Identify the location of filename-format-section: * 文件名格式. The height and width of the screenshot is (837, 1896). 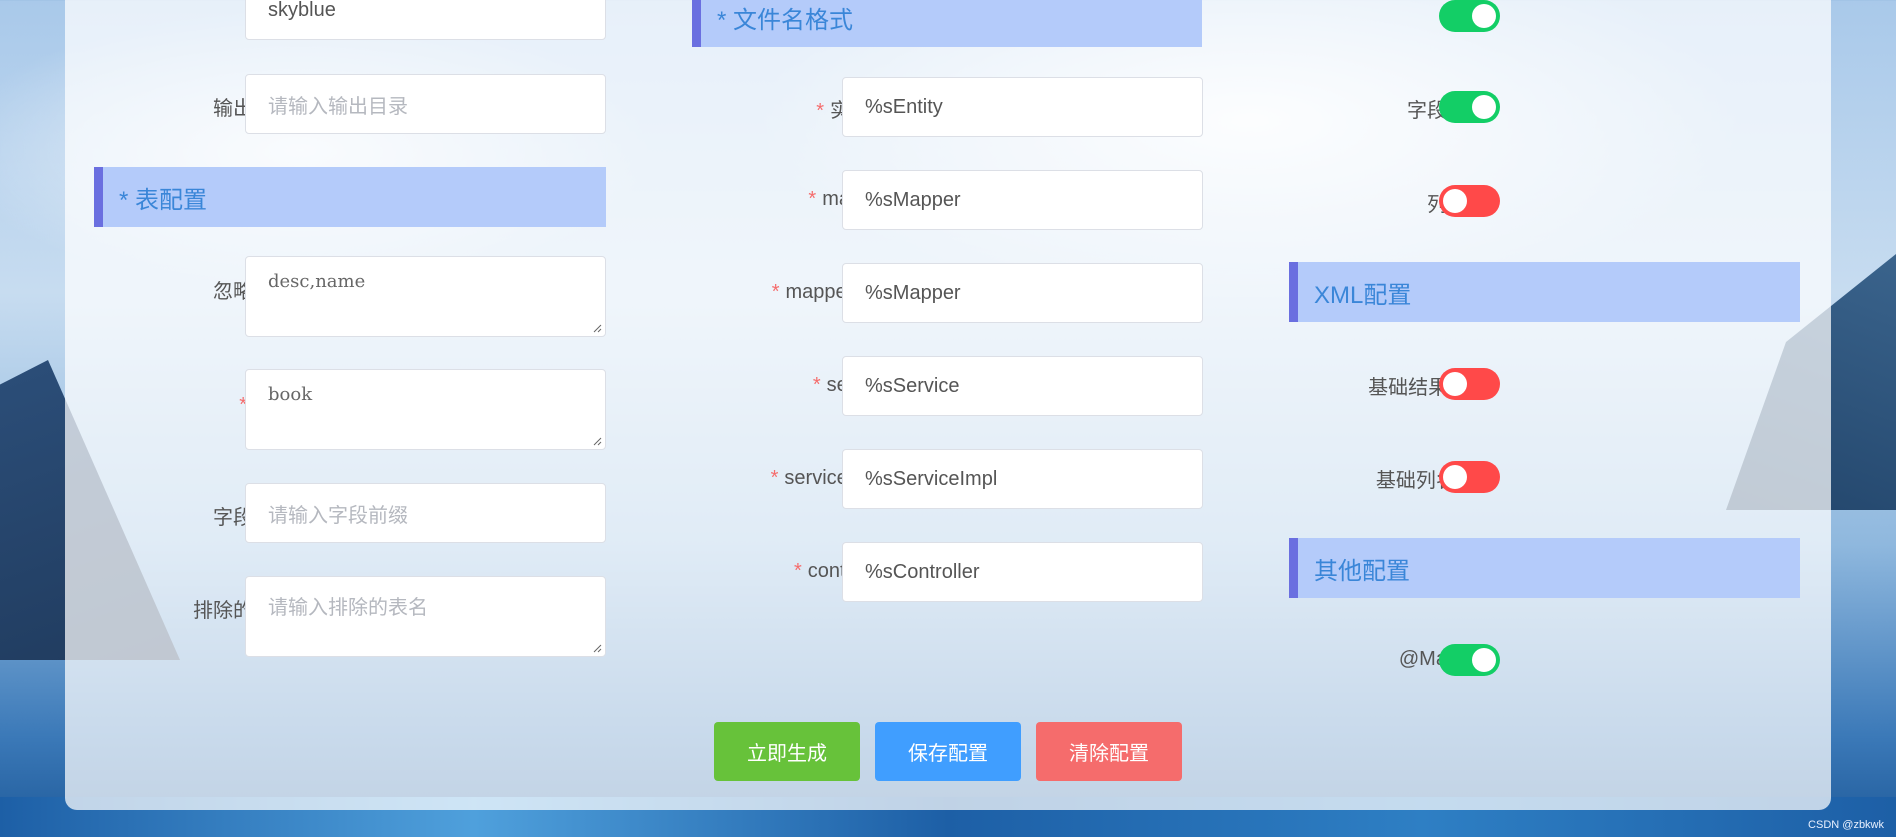
(947, 23).